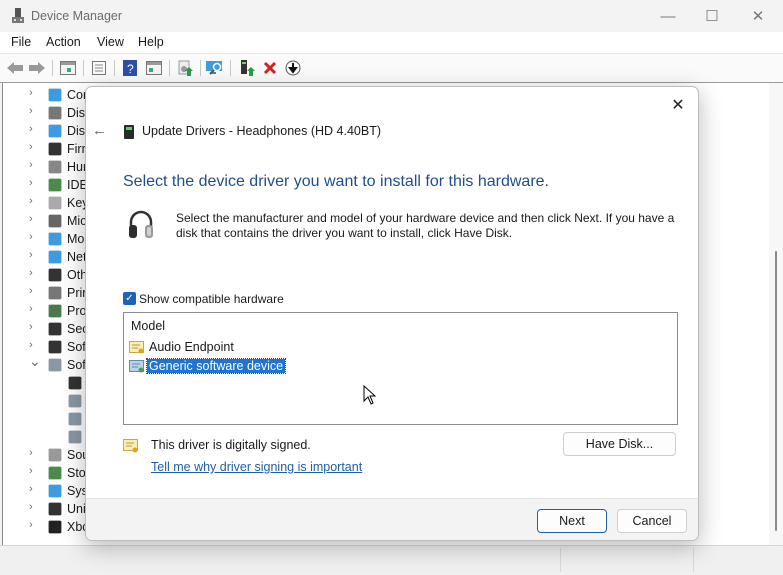  Describe the element at coordinates (77, 293) in the screenshot. I see `tree-item-label: Prir` at that location.